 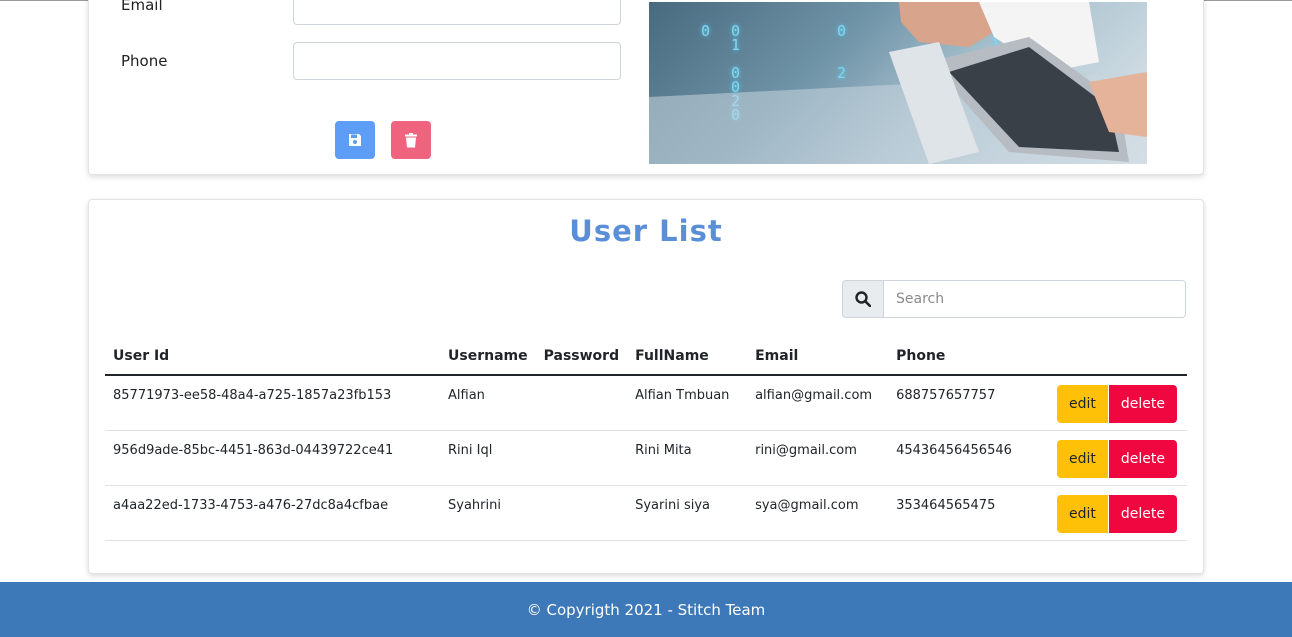 I want to click on save-button, so click(x=355, y=140).